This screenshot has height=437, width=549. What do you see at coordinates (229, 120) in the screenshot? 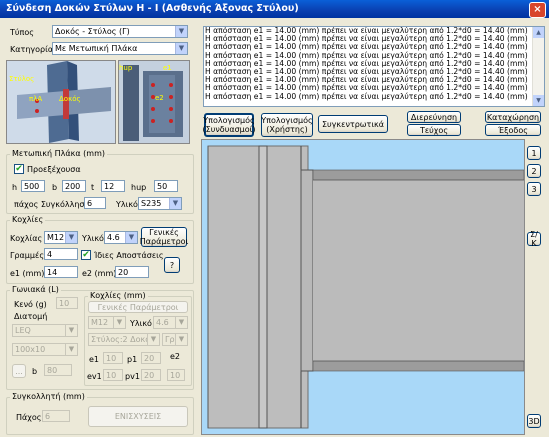
I see `calc-combinations-line1: Υπολογισμός` at bounding box center [229, 120].